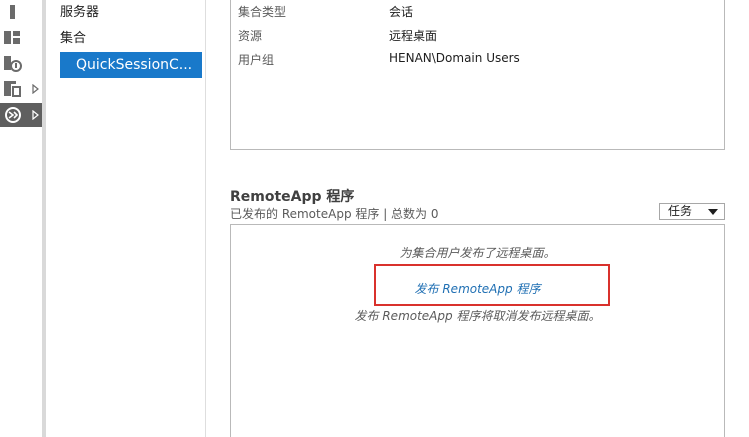 The image size is (749, 437). What do you see at coordinates (13, 64) in the screenshot?
I see `all-servers-icon` at bounding box center [13, 64].